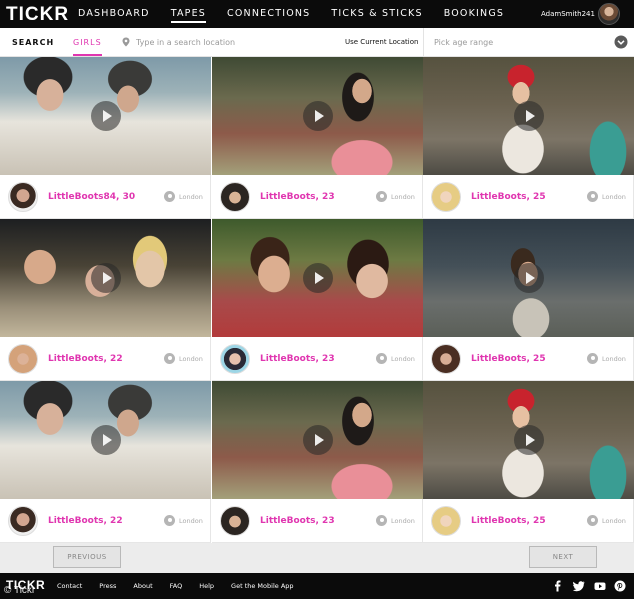  Describe the element at coordinates (37, 15) in the screenshot. I see `tickr-logo: TICKR` at that location.